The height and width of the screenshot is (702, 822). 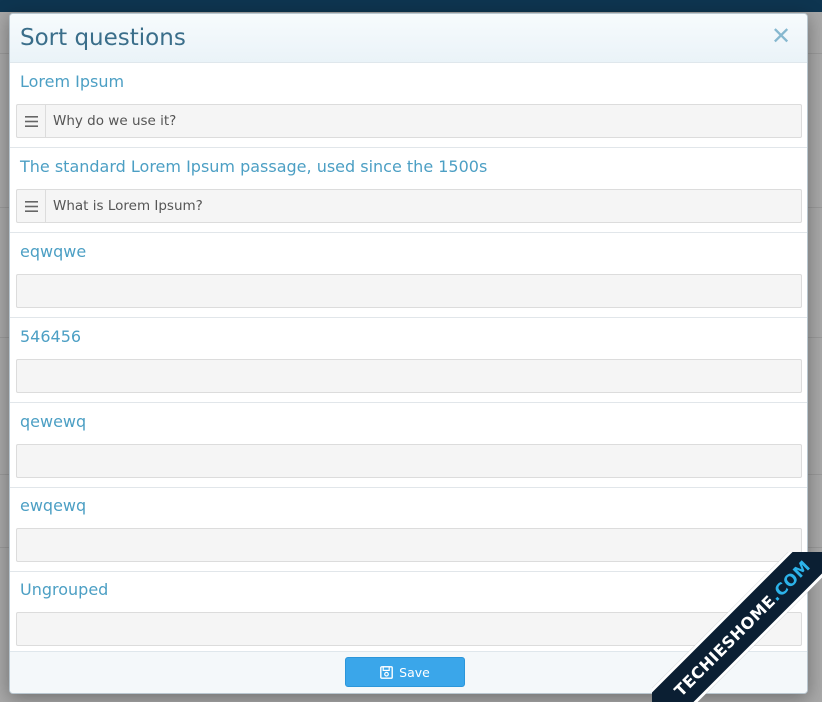 I want to click on save-button-label: Save, so click(x=414, y=672).